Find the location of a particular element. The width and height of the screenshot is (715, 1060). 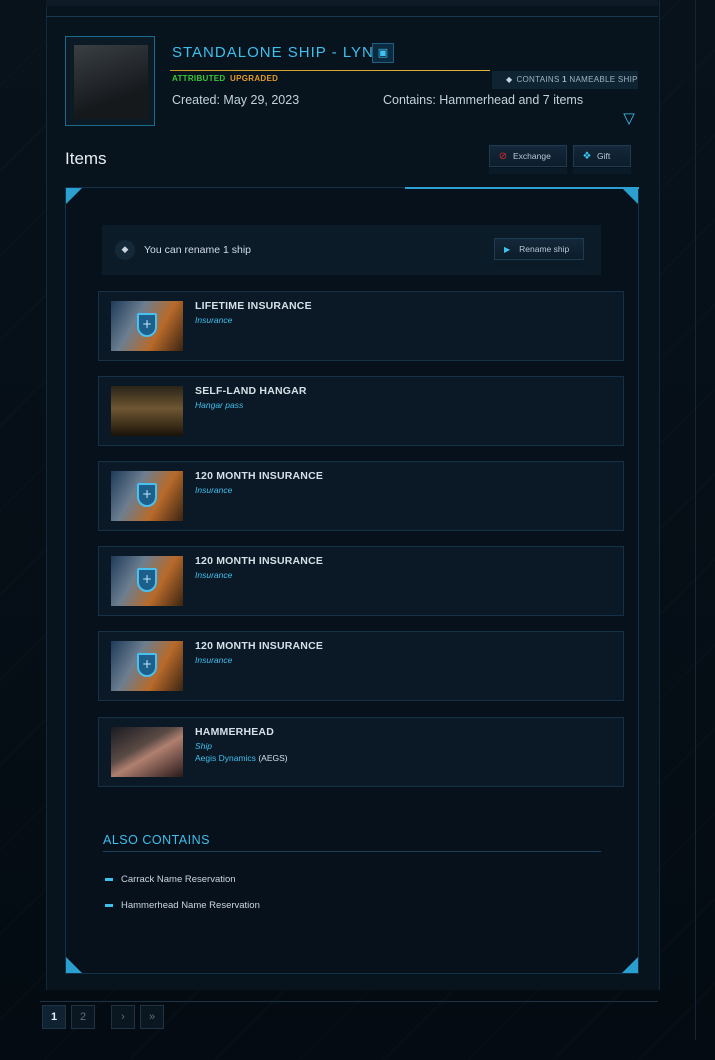

ship-image is located at coordinates (111, 82).